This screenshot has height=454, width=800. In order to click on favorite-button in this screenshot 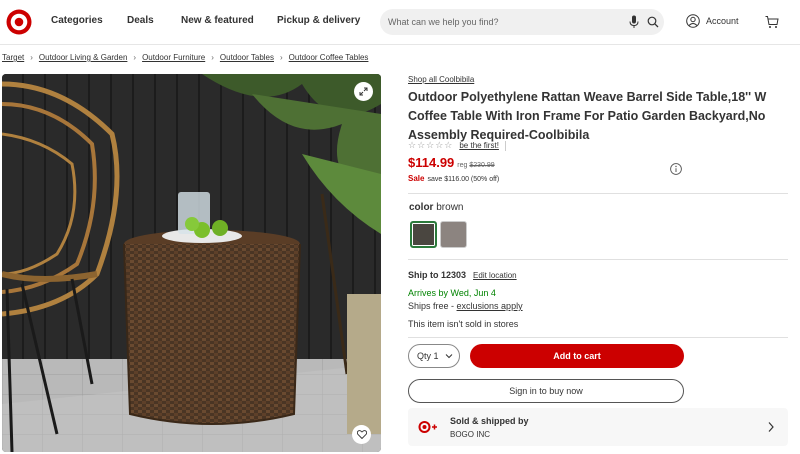, I will do `click(361, 434)`.